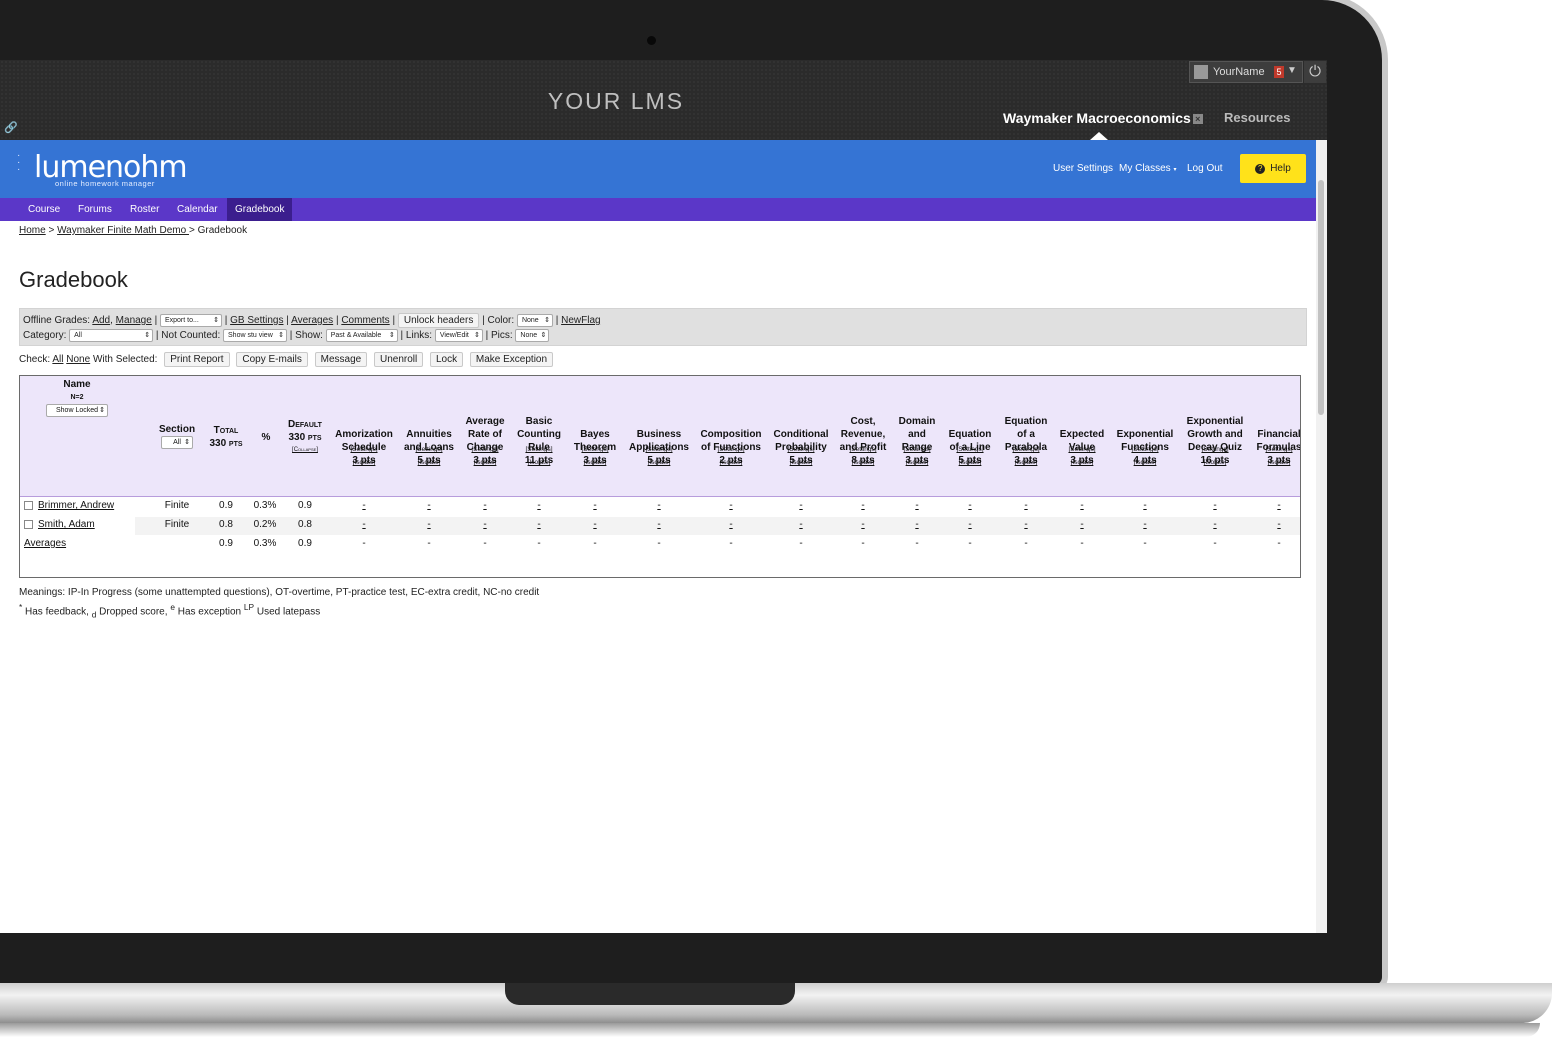 The height and width of the screenshot is (1052, 1560). What do you see at coordinates (32, 230) in the screenshot?
I see `breadcrumb-home: Home` at bounding box center [32, 230].